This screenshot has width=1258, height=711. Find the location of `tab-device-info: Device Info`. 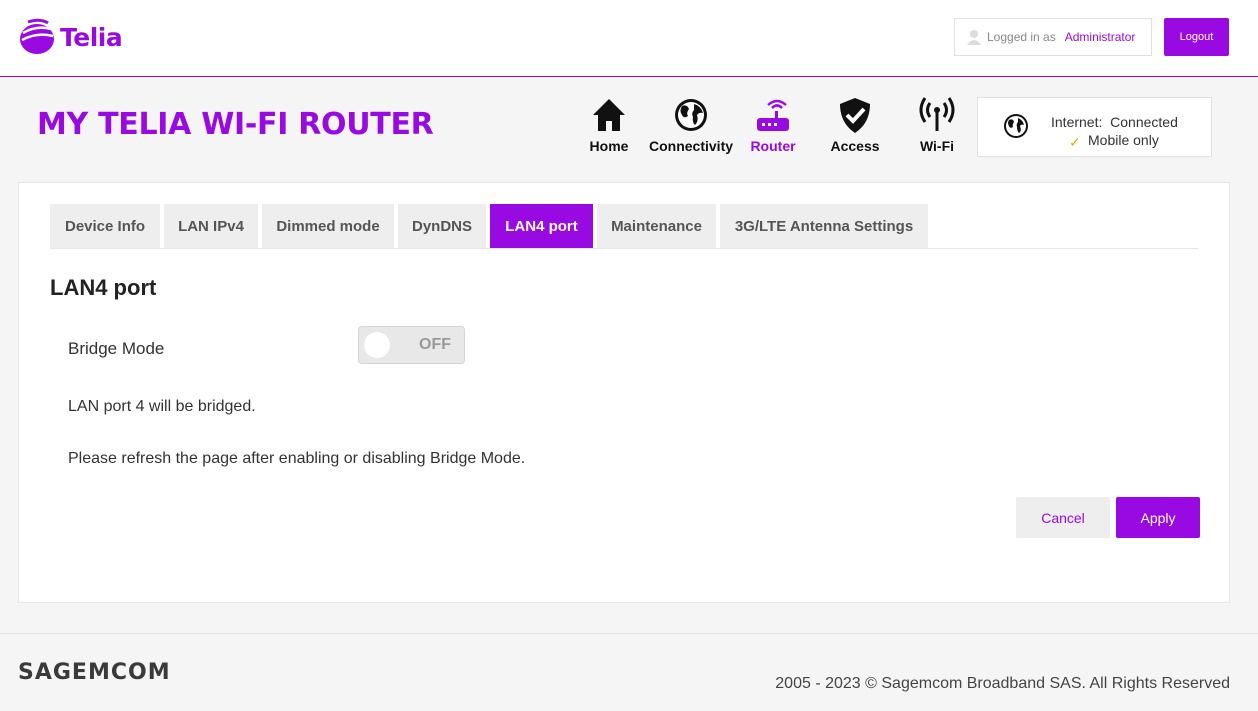

tab-device-info: Device Info is located at coordinates (105, 226).